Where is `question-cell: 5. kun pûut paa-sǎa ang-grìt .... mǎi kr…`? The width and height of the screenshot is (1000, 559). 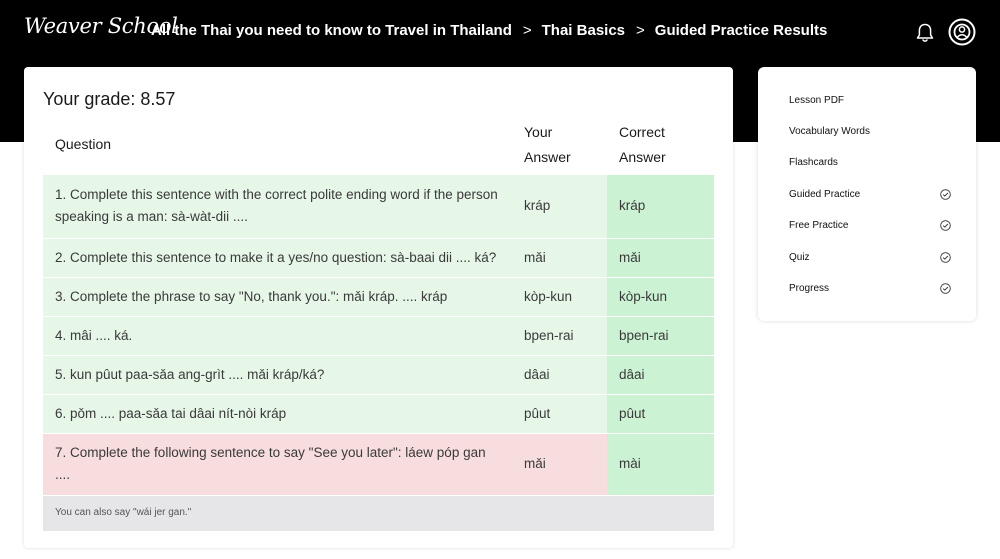
question-cell: 5. kun pûut paa-sǎa ang-grìt .... mǎi kr… is located at coordinates (277, 374).